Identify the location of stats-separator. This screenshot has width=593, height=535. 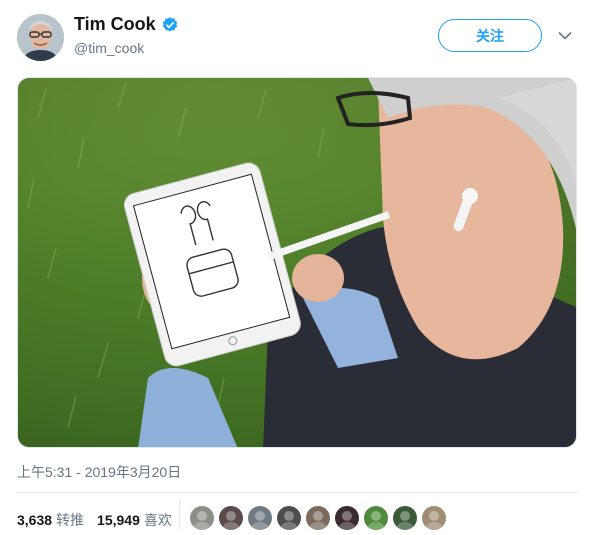
(179, 515).